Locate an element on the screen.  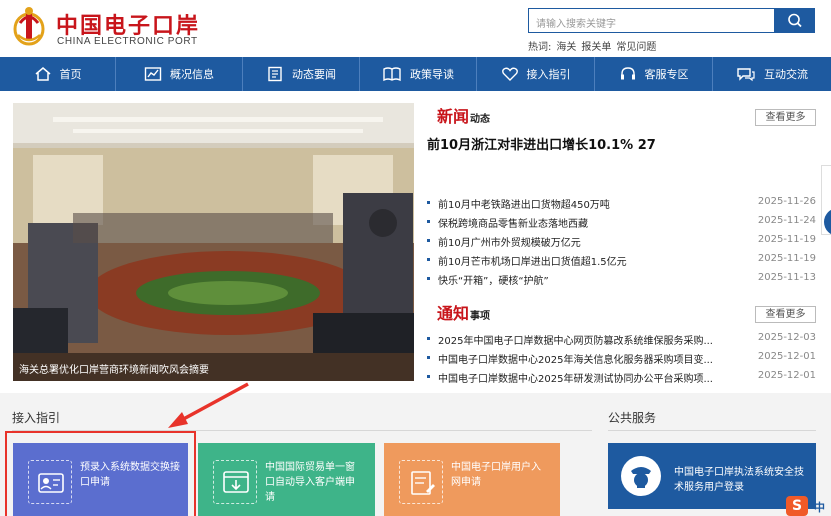
hot-word-link: 报关单 is located at coordinates (596, 47).